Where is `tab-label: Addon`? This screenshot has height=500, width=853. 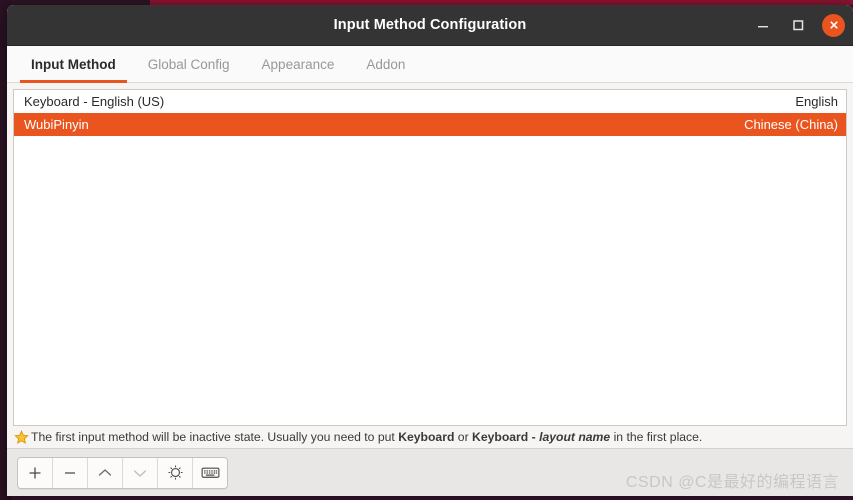
tab-label: Addon is located at coordinates (386, 64).